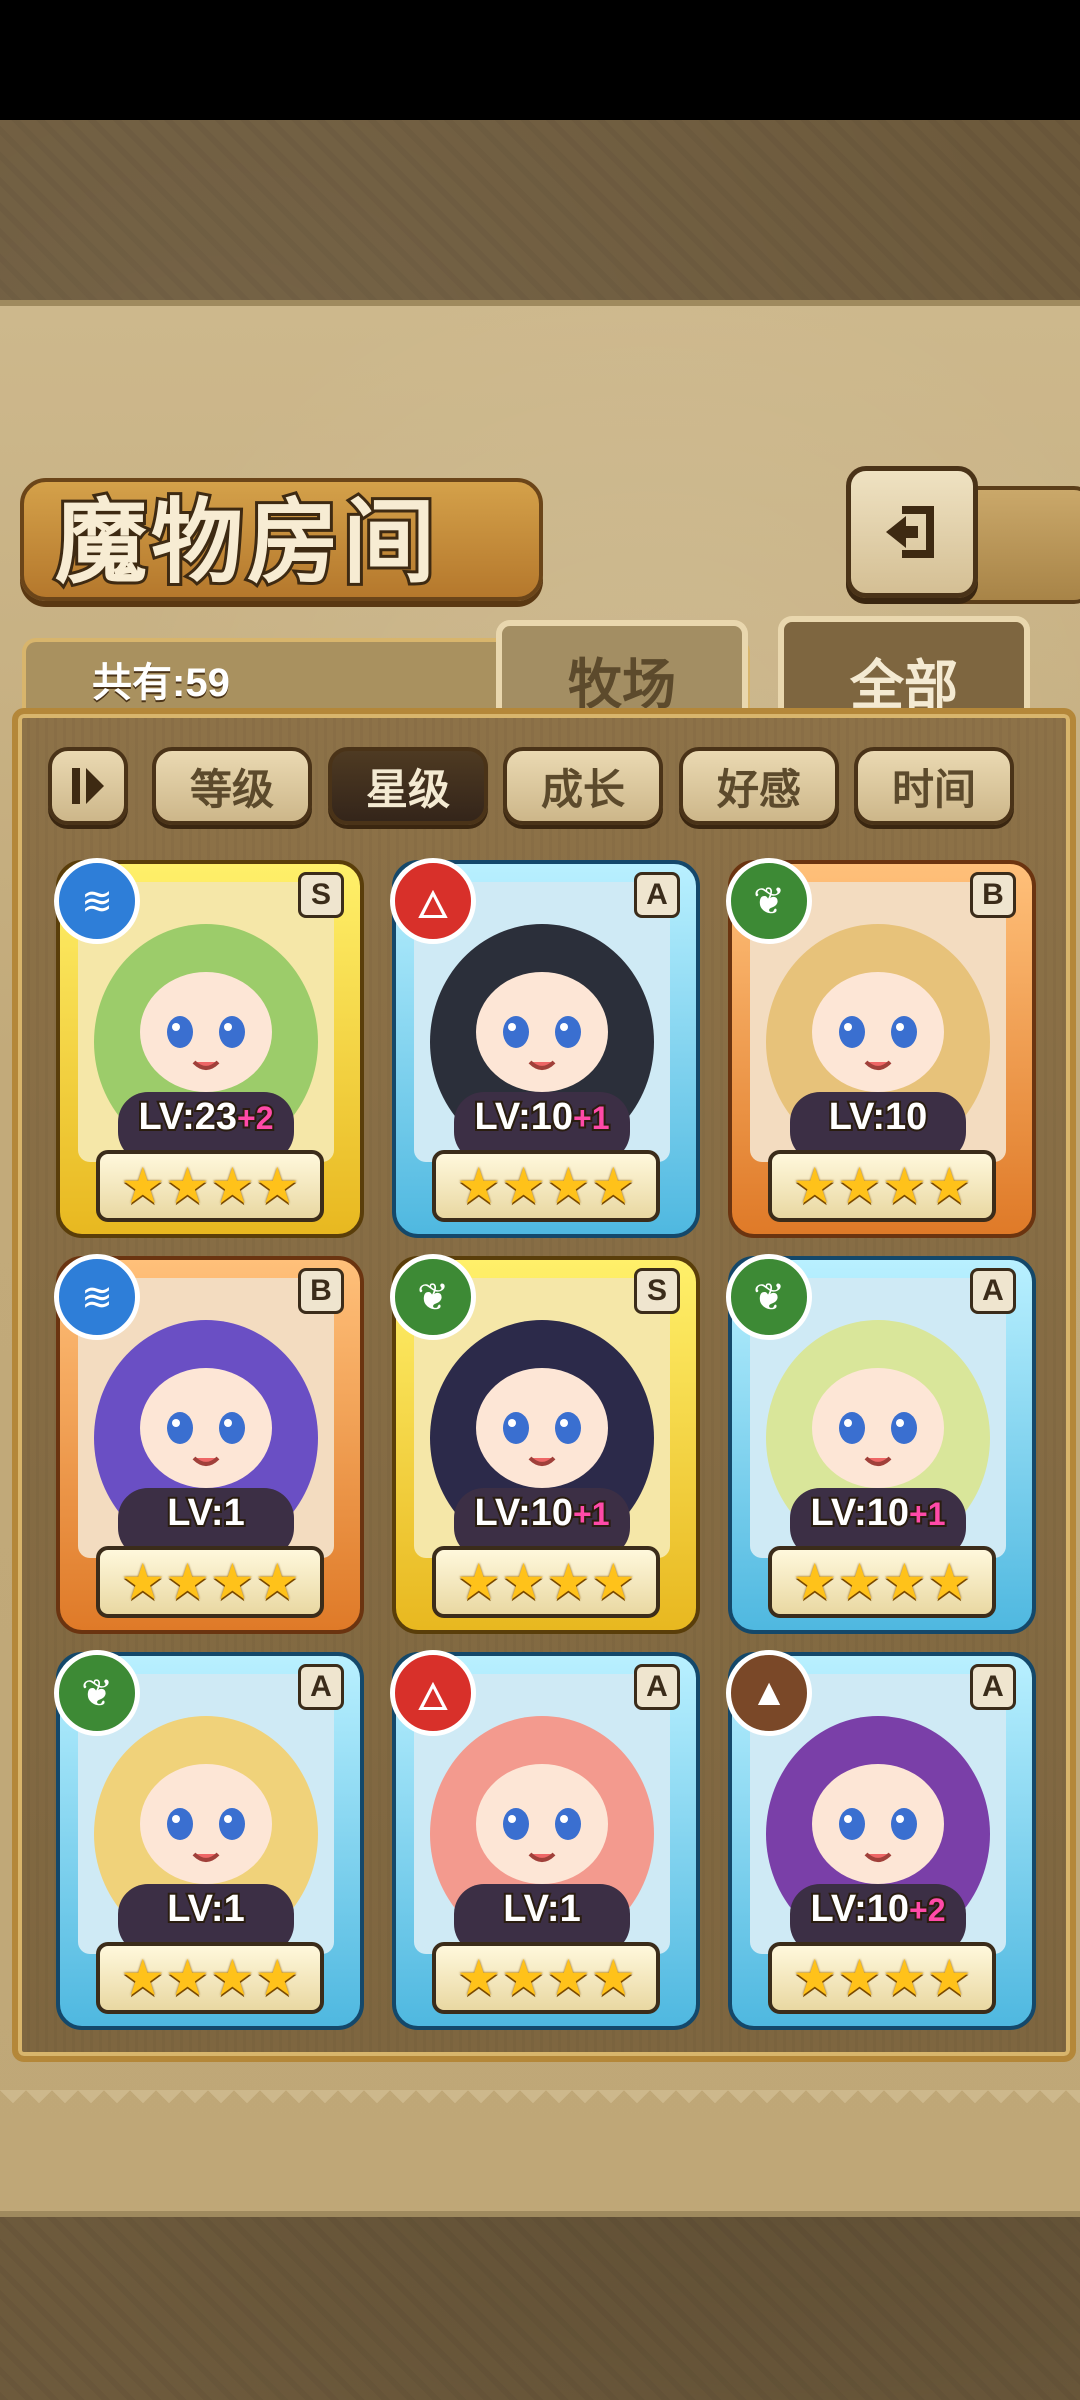 This screenshot has width=1080, height=2400. What do you see at coordinates (545, 1444) in the screenshot?
I see `monster-card: S ❦ LV:10+1 ★★★★` at bounding box center [545, 1444].